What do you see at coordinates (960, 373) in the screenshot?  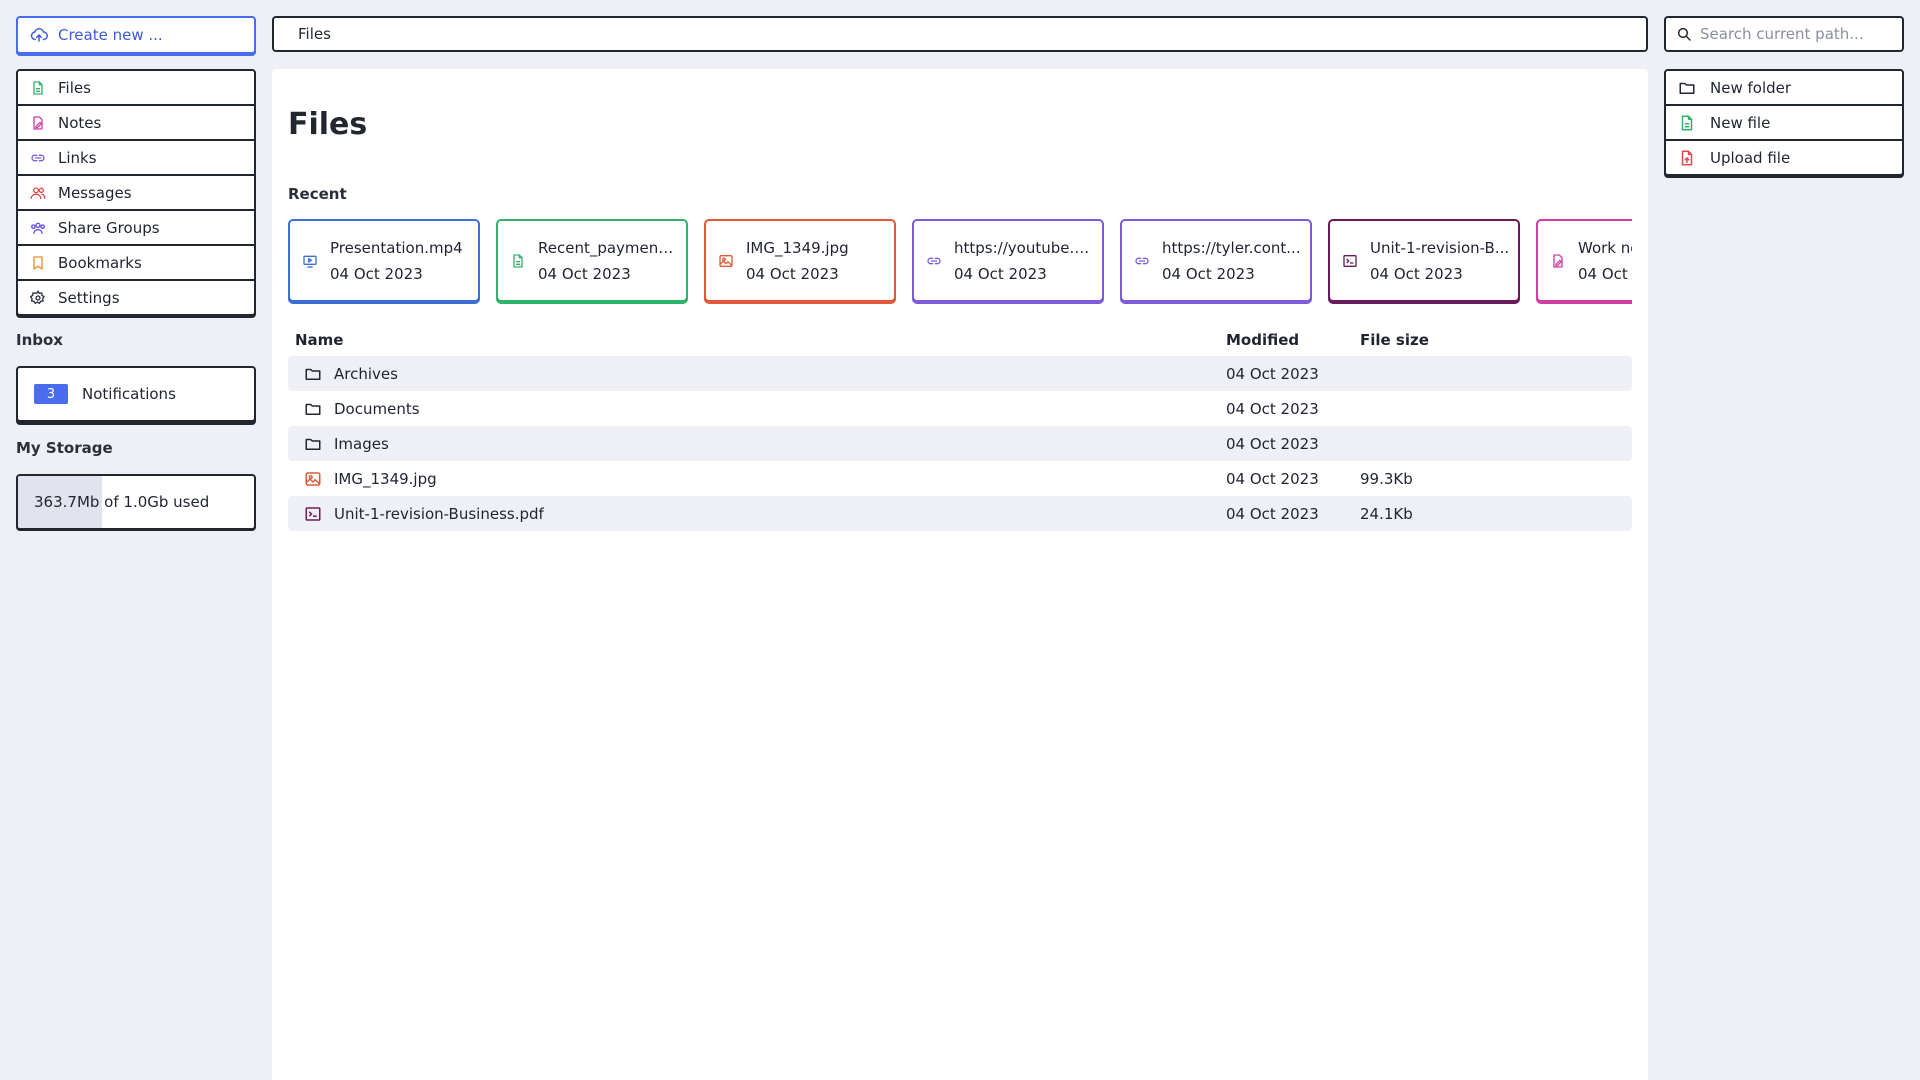 I see `table-row: Archives 04 Oct 2023` at bounding box center [960, 373].